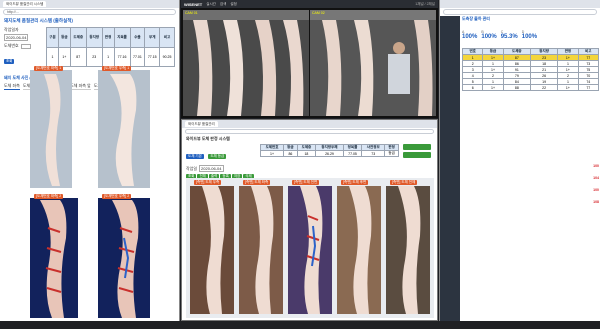  Describe the element at coordinates (300, 325) in the screenshot. I see `taskbar` at that location.